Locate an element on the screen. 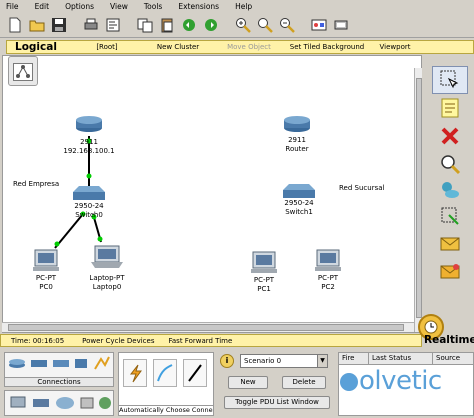 The image size is (474, 418). add-complex-pdu-icon is located at coordinates (450, 272).